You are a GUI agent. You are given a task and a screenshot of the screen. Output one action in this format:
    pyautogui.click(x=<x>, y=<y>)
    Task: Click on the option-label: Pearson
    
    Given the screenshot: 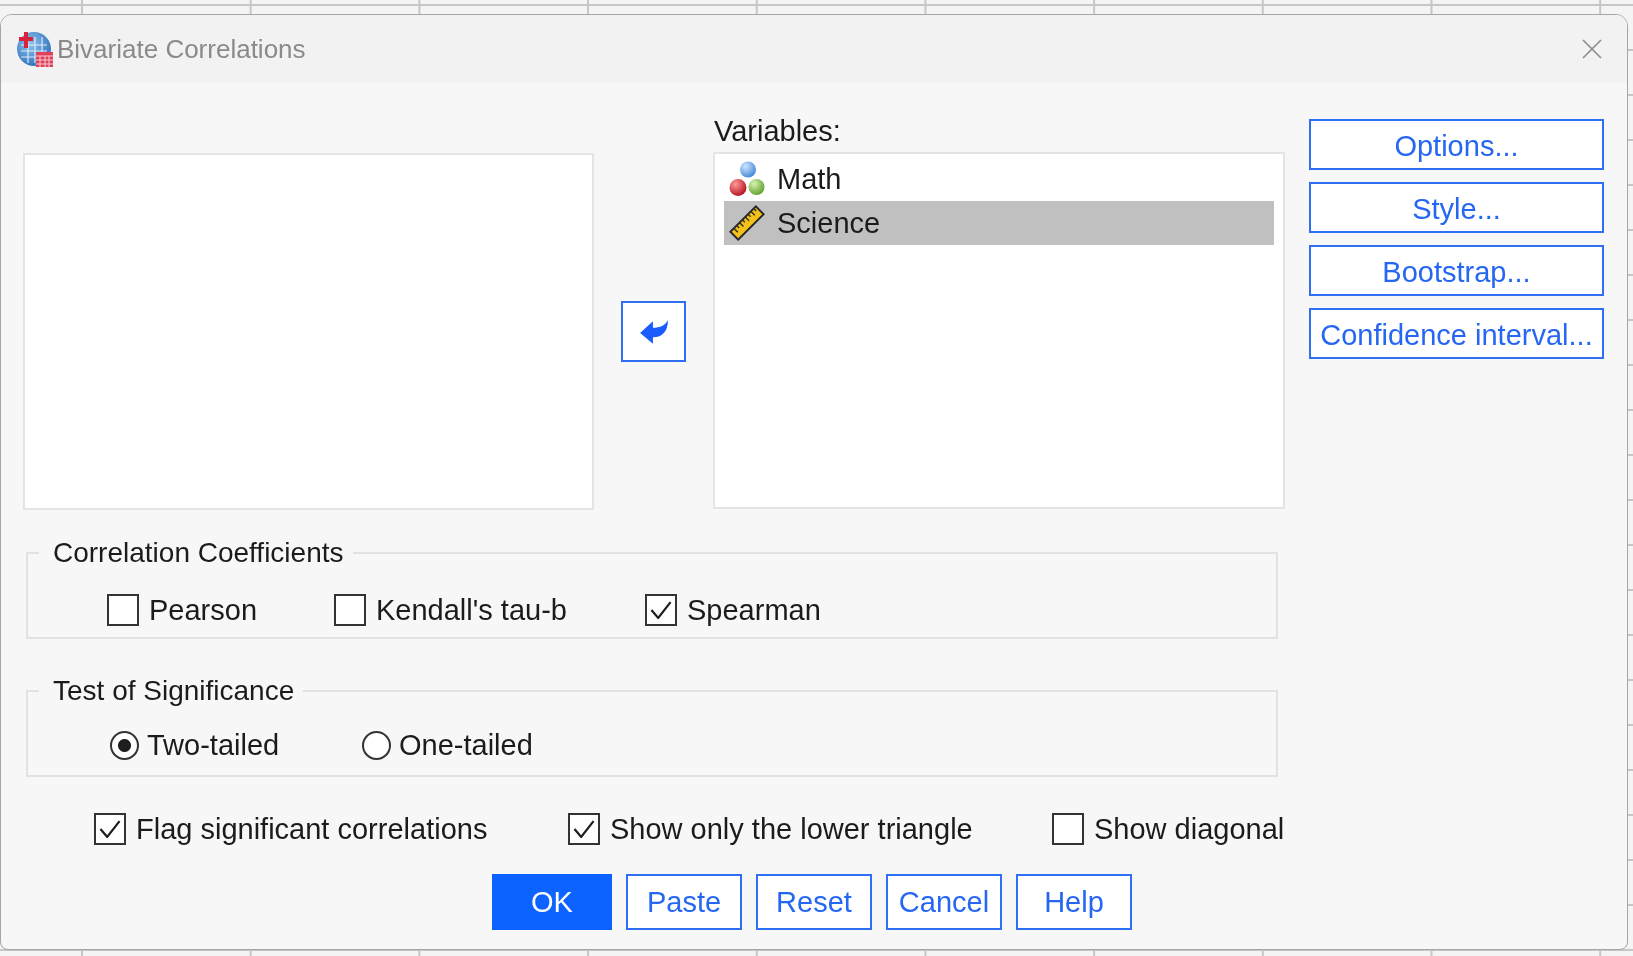 What is the action you would take?
    pyautogui.click(x=203, y=610)
    